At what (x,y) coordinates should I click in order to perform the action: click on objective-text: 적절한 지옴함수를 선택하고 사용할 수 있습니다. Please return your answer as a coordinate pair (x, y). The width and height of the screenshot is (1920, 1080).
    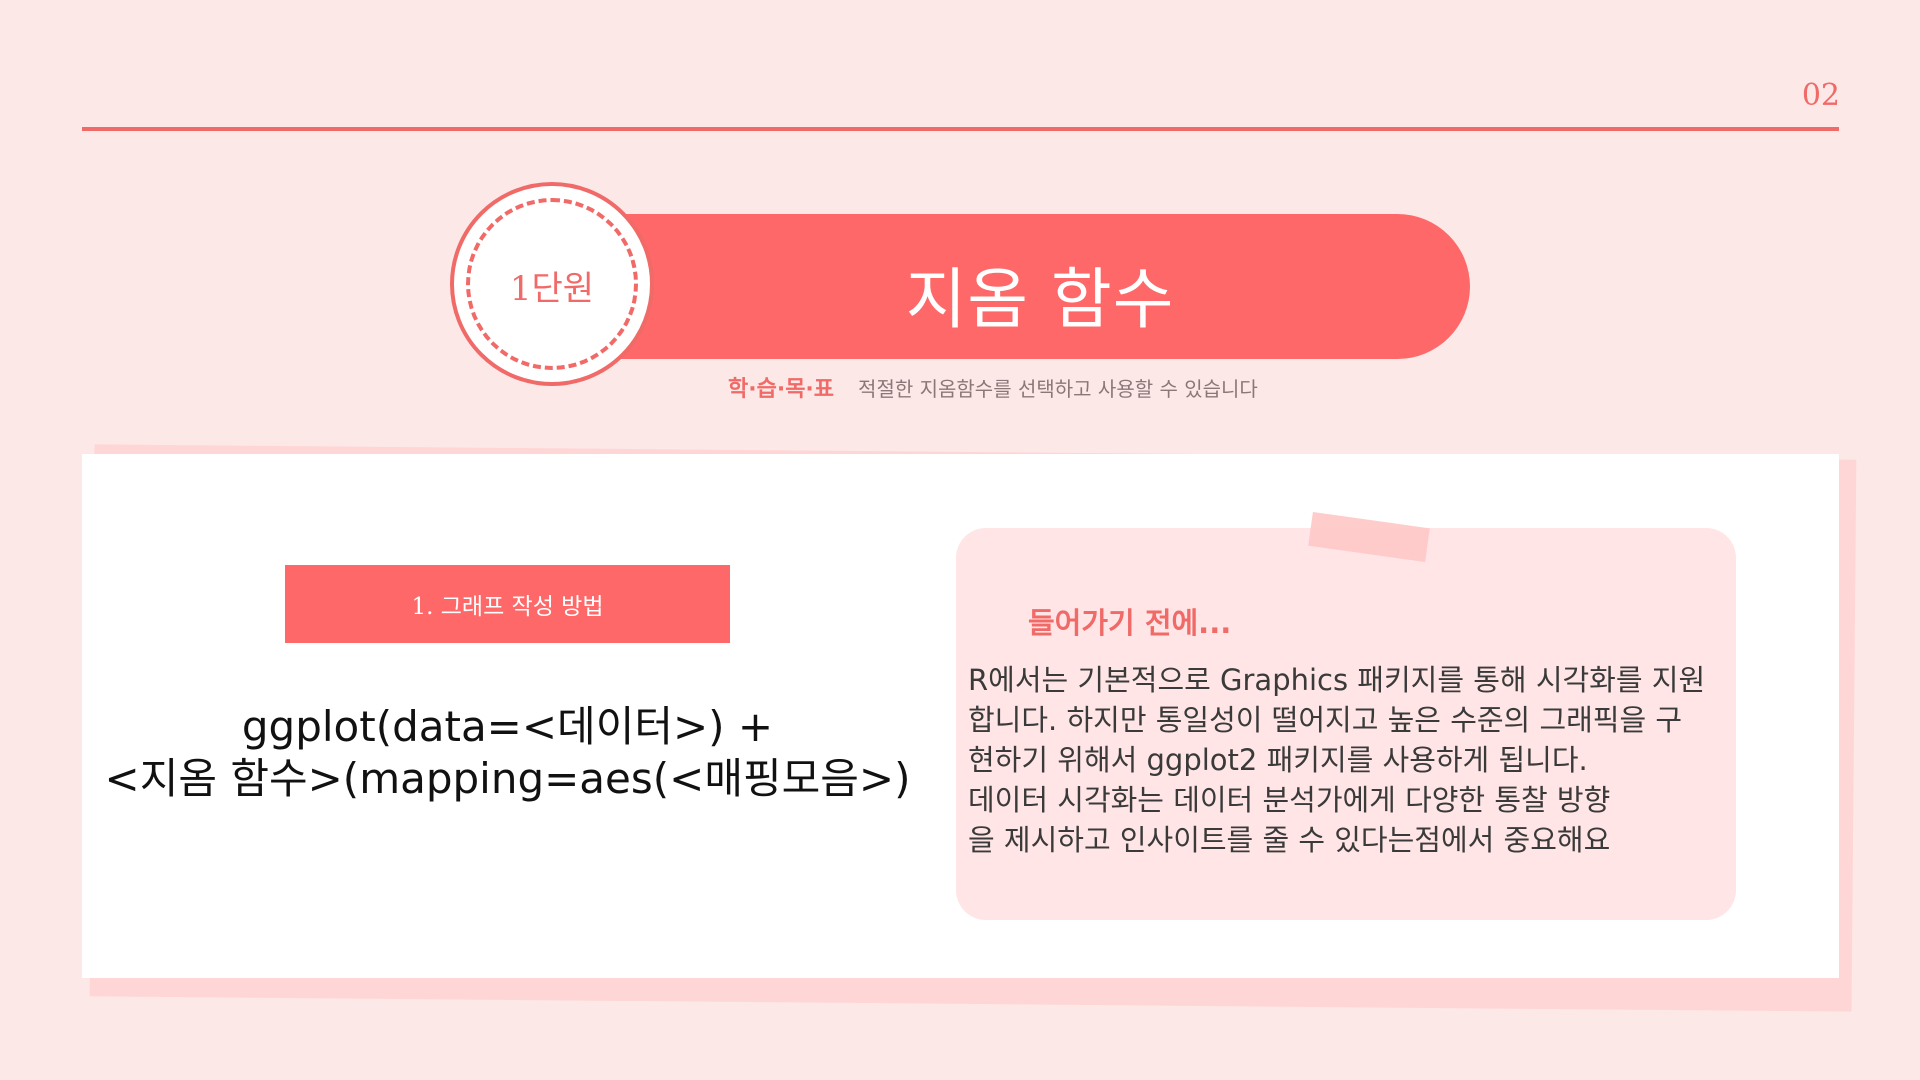
    Looking at the image, I should click on (1058, 388).